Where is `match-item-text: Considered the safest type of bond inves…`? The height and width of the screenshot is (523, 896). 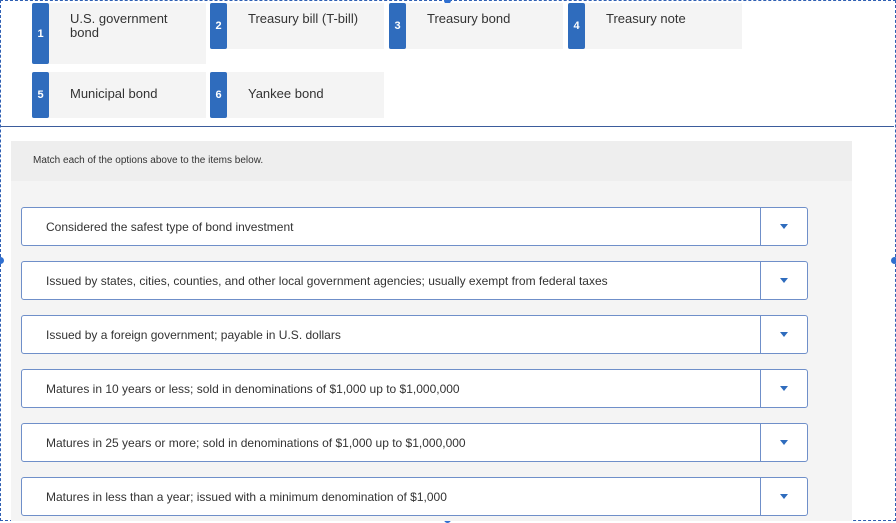
match-item-text: Considered the safest type of bond inves… is located at coordinates (170, 226).